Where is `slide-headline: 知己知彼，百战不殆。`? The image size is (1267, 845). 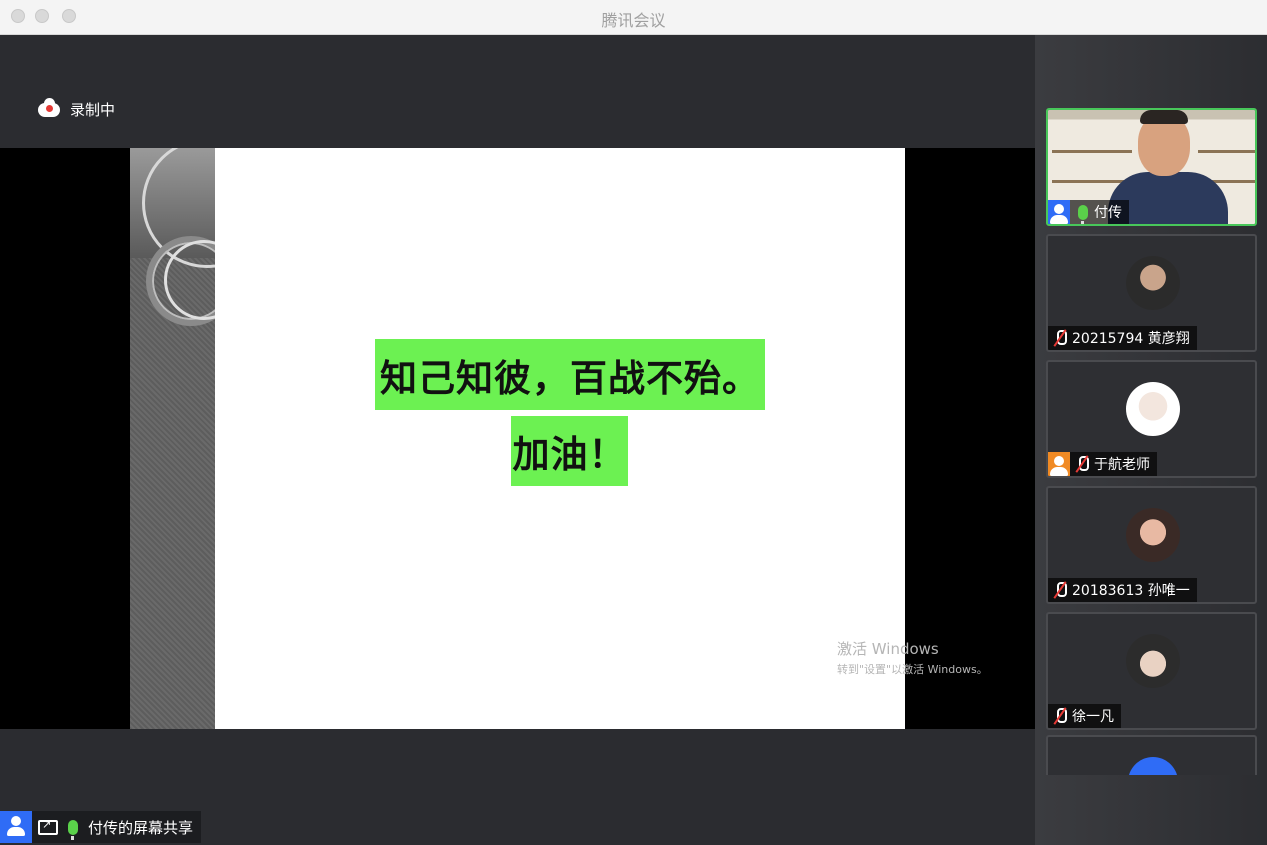 slide-headline: 知己知彼，百战不殆。 is located at coordinates (570, 378).